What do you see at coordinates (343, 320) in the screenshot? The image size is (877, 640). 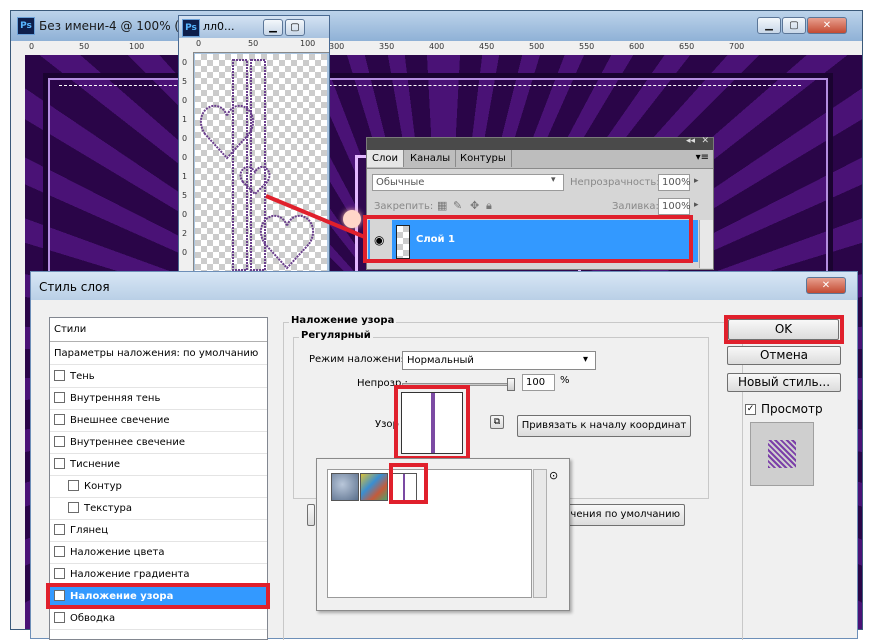 I see `section-title: Наложение узора` at bounding box center [343, 320].